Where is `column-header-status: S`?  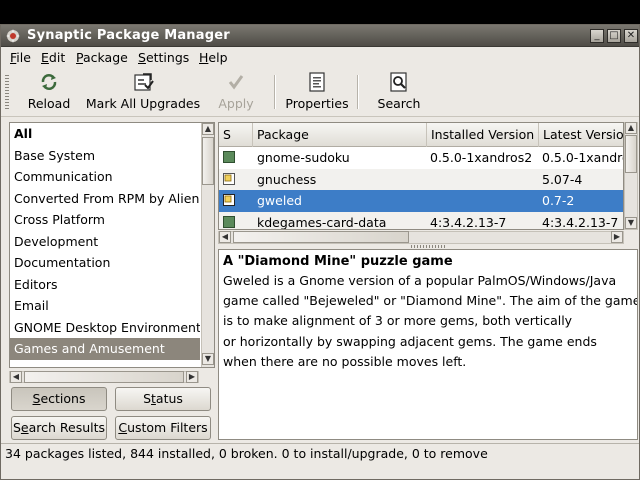
column-header-status: S is located at coordinates (236, 135).